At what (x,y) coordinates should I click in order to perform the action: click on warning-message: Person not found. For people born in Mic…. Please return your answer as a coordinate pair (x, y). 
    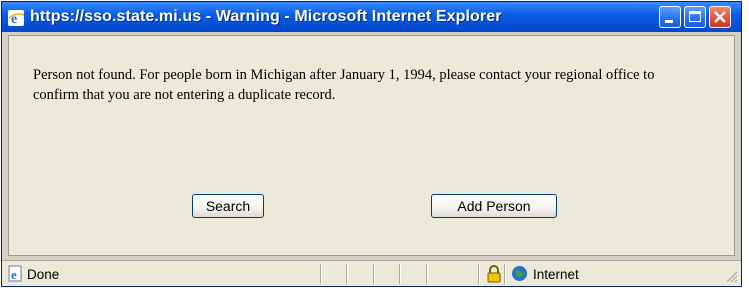
    Looking at the image, I should click on (344, 85).